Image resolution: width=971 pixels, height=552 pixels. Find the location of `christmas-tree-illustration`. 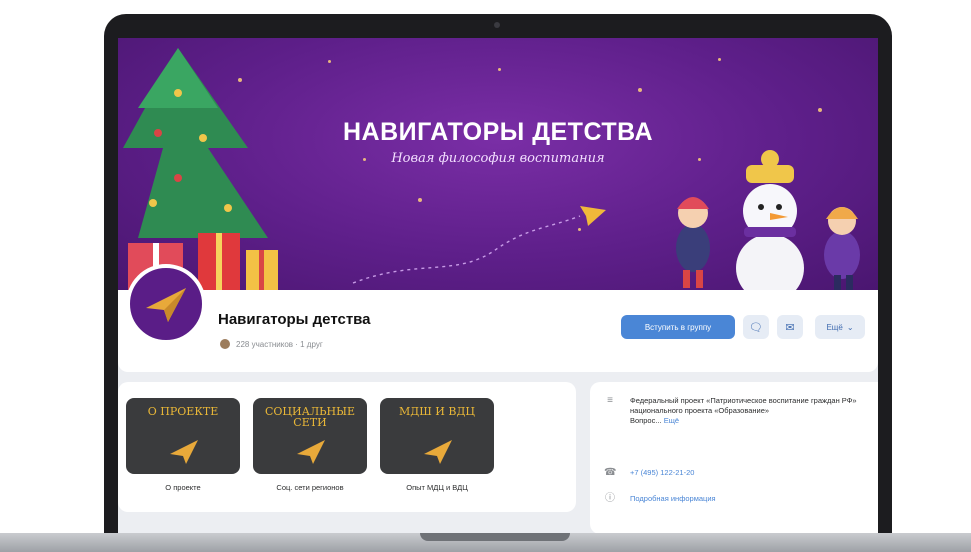

christmas-tree-illustration is located at coordinates (200, 169).